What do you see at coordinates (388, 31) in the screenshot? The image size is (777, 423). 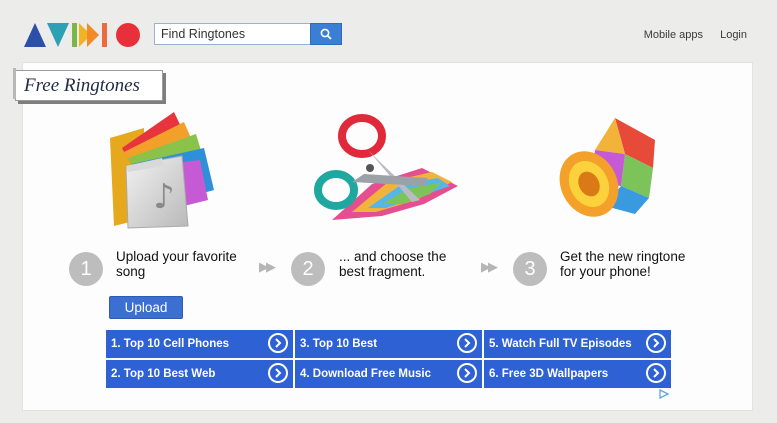 I see `header: Mobile apps Login` at bounding box center [388, 31].